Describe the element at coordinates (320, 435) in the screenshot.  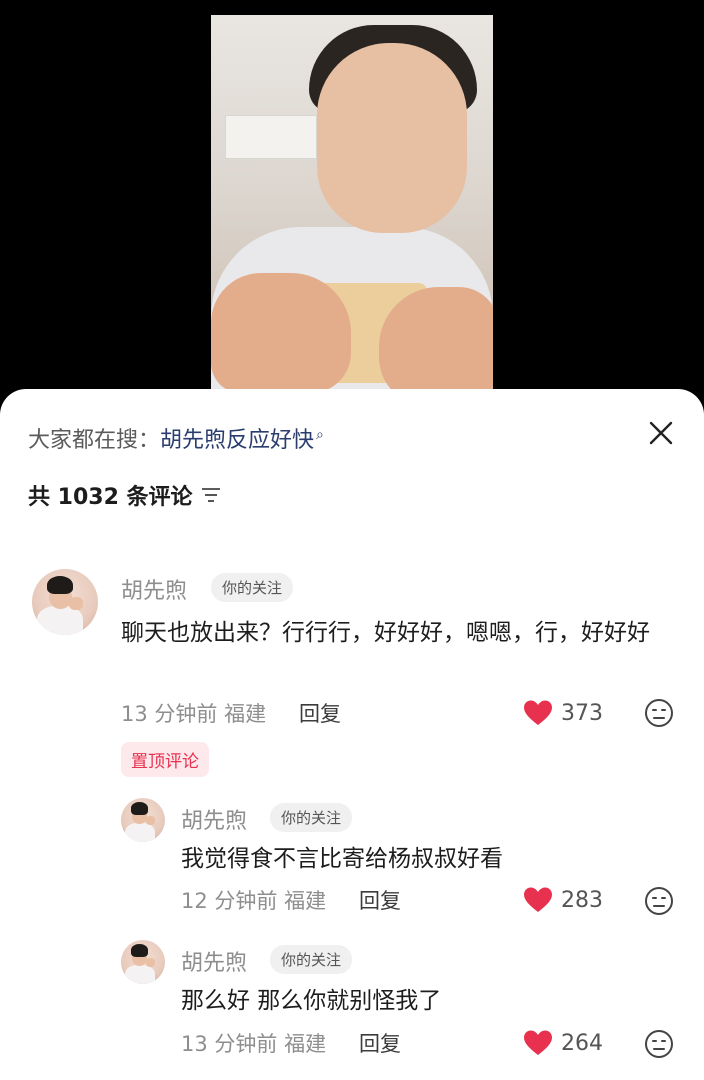
I see `search-icon: ⌕` at that location.